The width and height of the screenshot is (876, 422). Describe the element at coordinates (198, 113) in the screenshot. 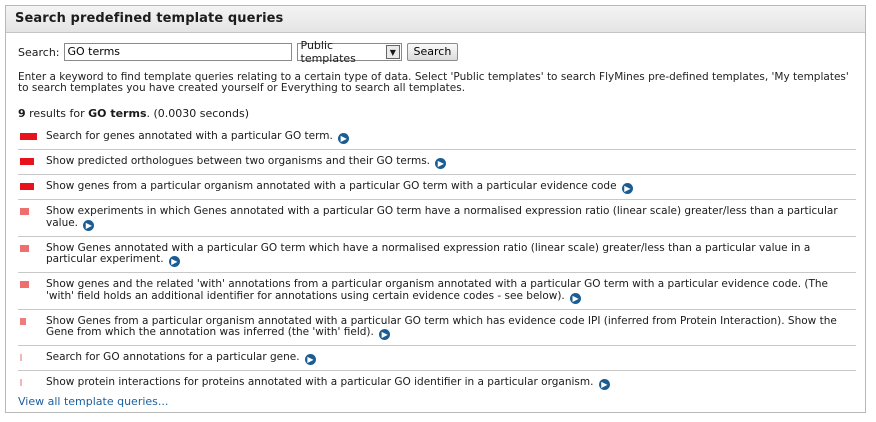

I see `results-time: . (0.0030 seconds)` at that location.